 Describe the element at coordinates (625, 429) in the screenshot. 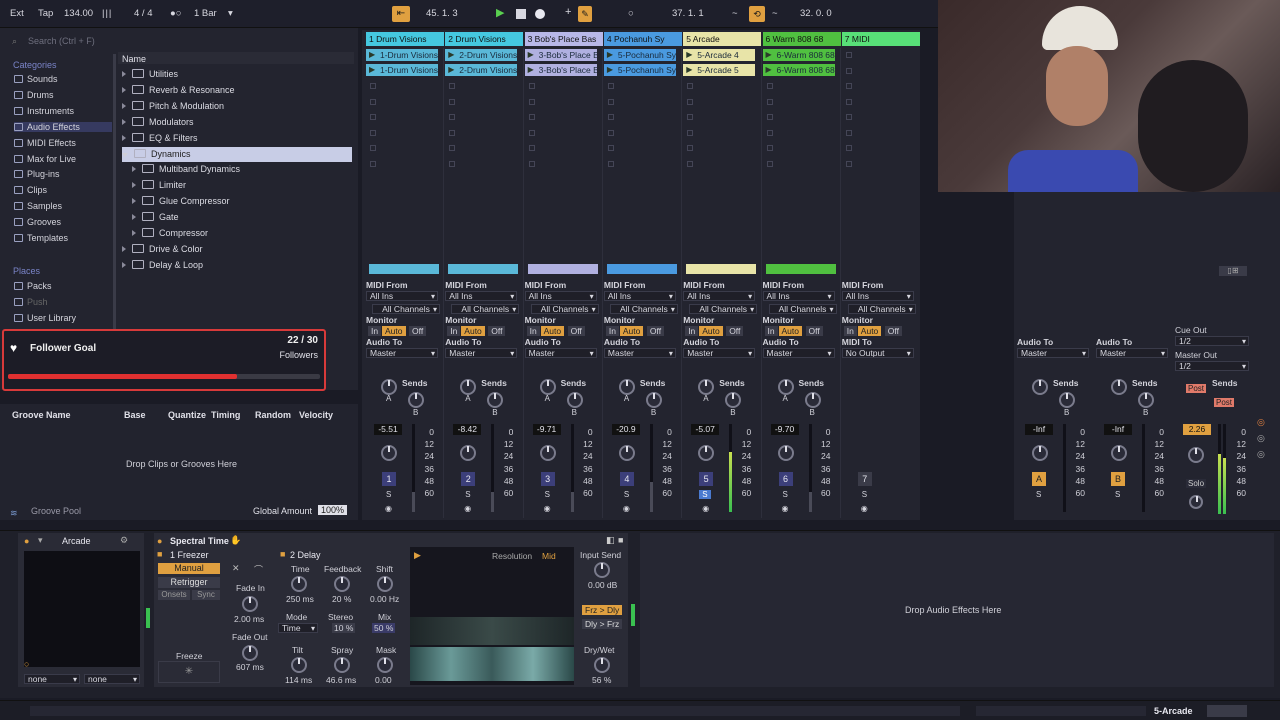

I see `volume-field: -20.9` at that location.